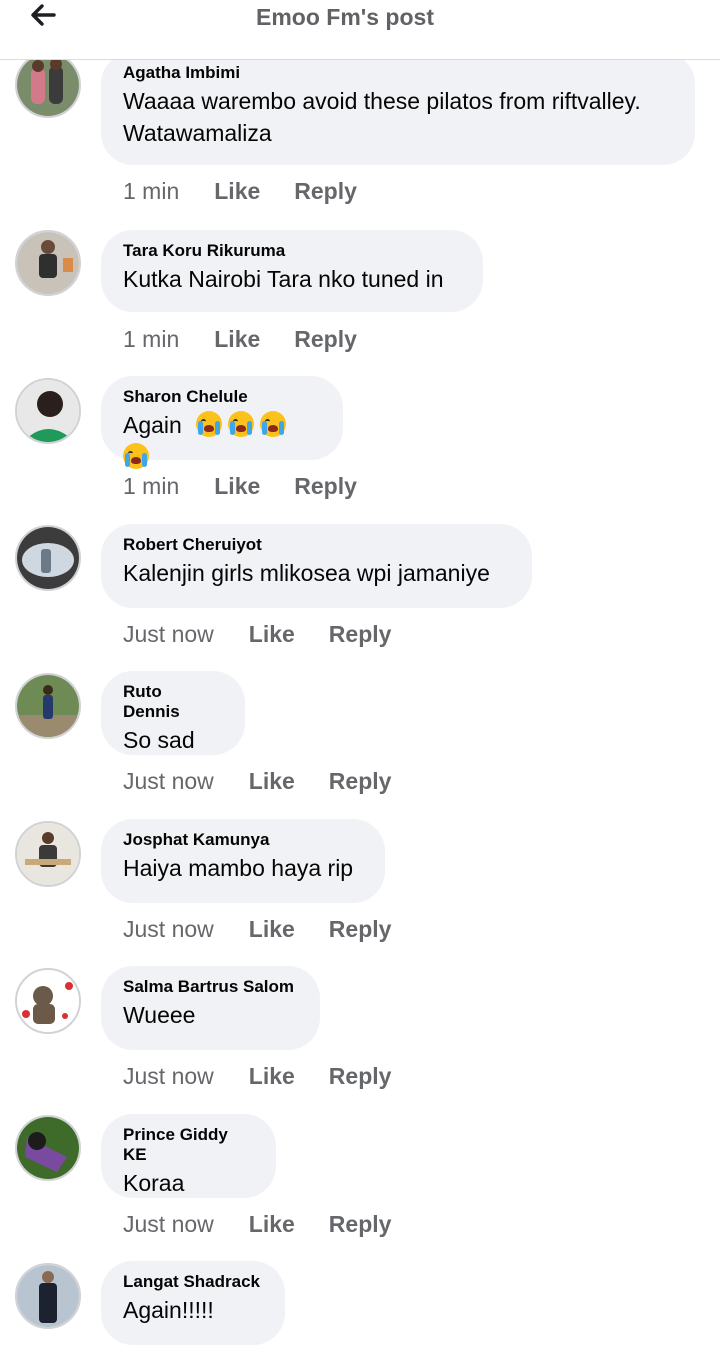 The height and width of the screenshot is (1345, 720). I want to click on comment-author: Tara Koru Rikuruma, so click(292, 251).